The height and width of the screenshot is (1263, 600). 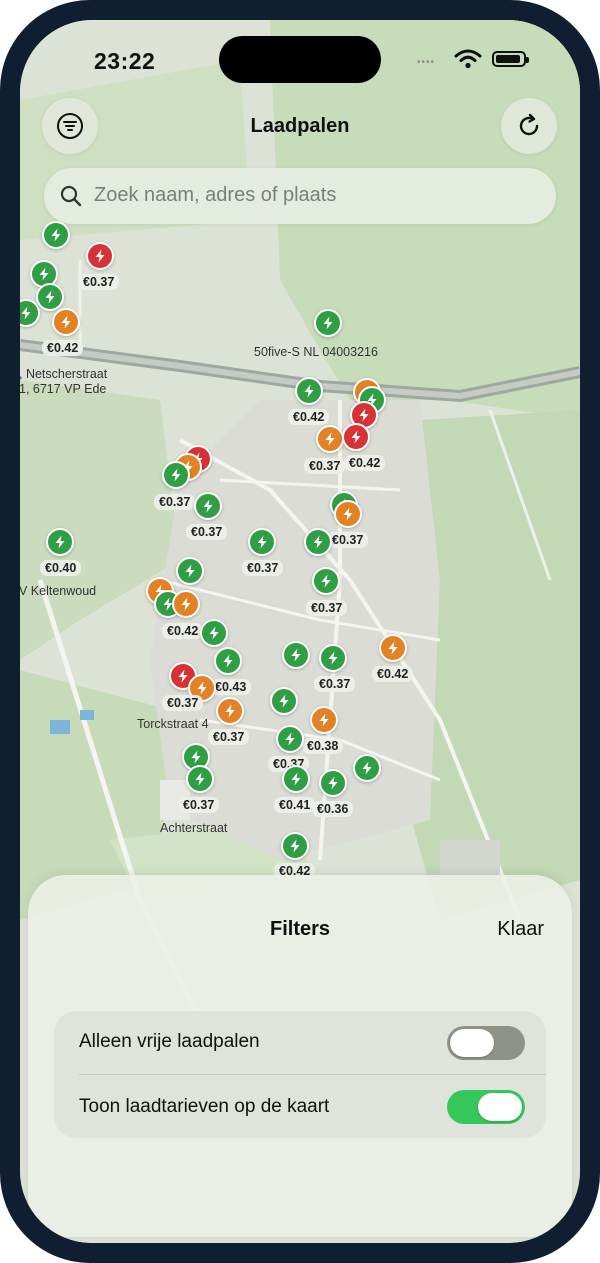 What do you see at coordinates (204, 1106) in the screenshot?
I see `filter-label-show-prices: Toon laadtarieven op de kaart` at bounding box center [204, 1106].